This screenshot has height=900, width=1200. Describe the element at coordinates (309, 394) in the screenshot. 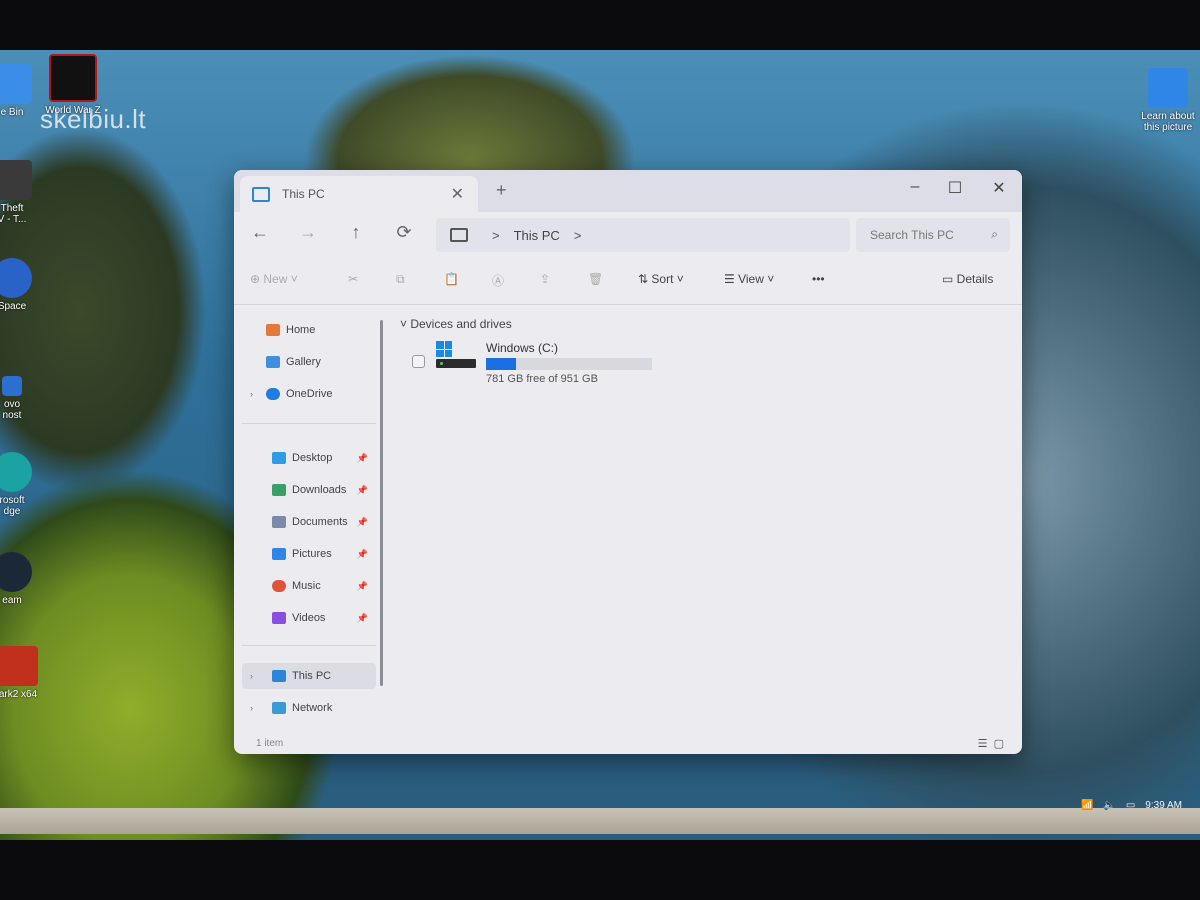

I see `sidebar-item-onedrive: › OneDrive` at that location.